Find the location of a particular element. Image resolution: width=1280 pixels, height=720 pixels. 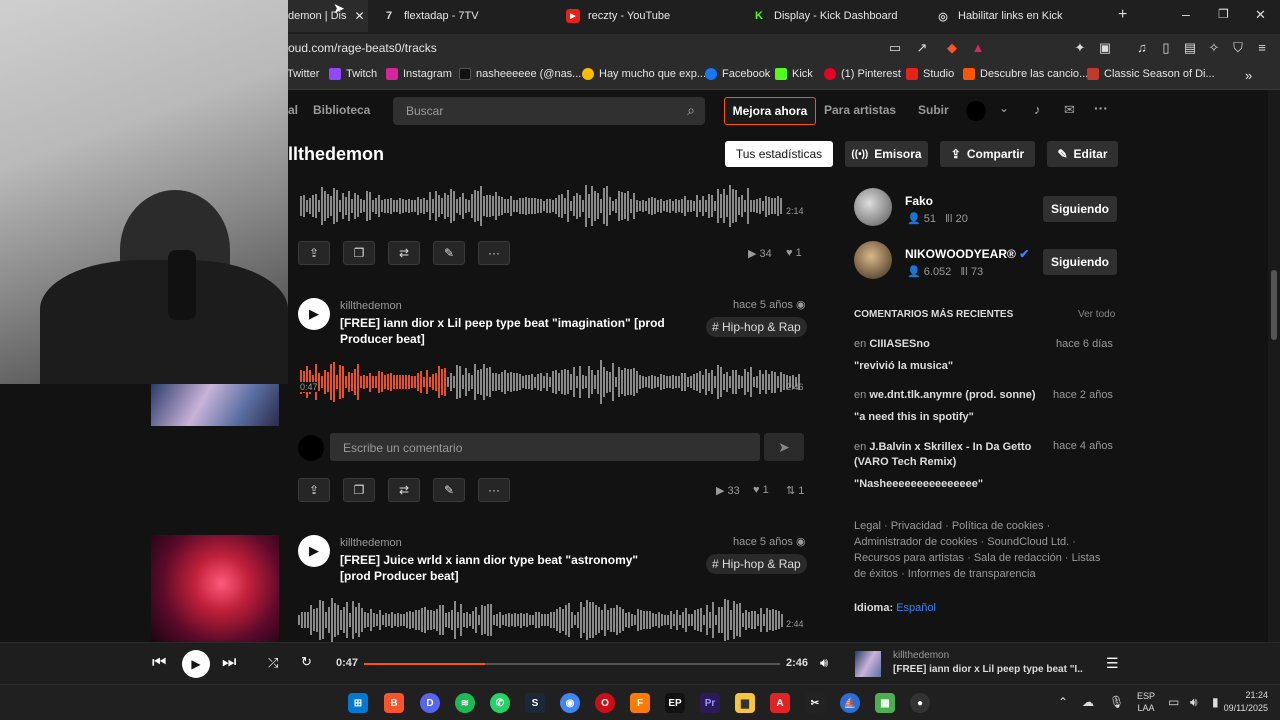

screenshot-icon: ▣ is located at coordinates (1105, 48).